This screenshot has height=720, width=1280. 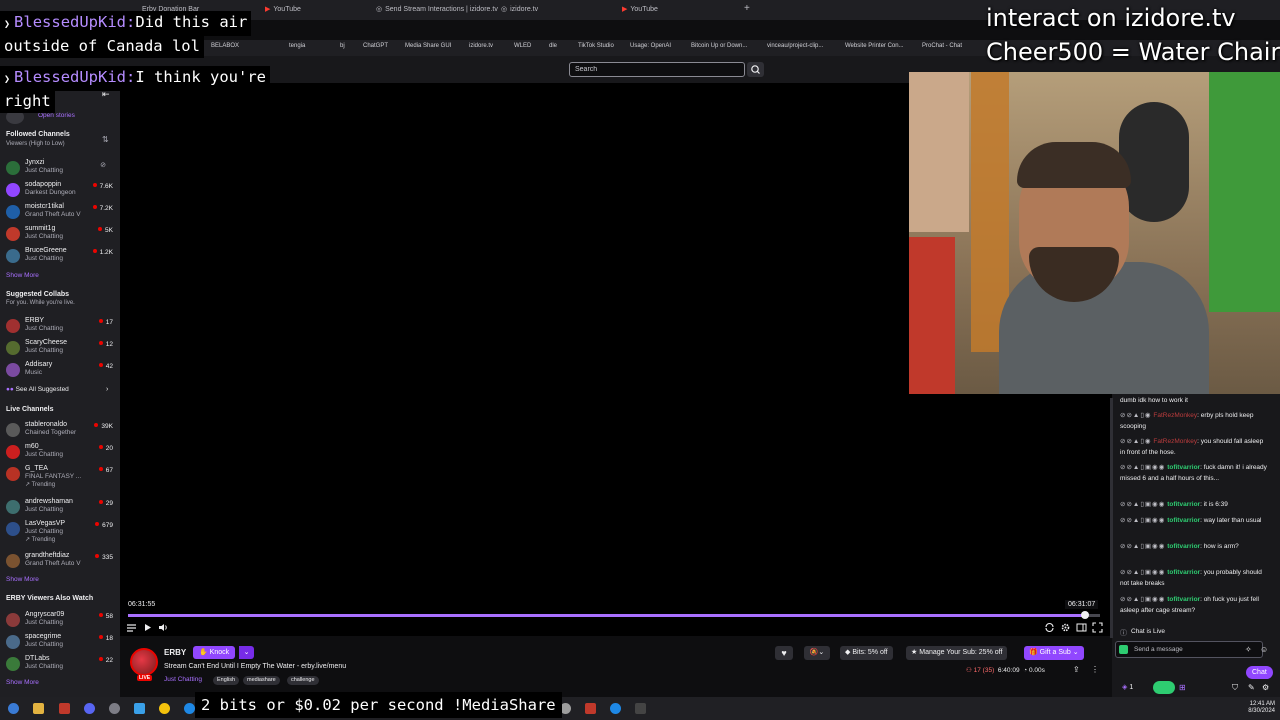 I want to click on sort-icon: ⇅, so click(x=105, y=139).